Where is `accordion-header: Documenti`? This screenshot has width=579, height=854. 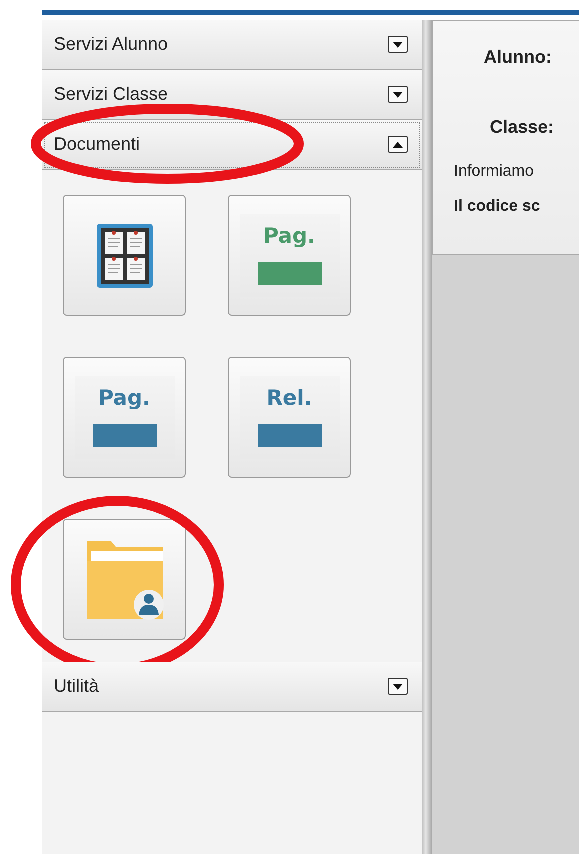 accordion-header: Documenti is located at coordinates (232, 145).